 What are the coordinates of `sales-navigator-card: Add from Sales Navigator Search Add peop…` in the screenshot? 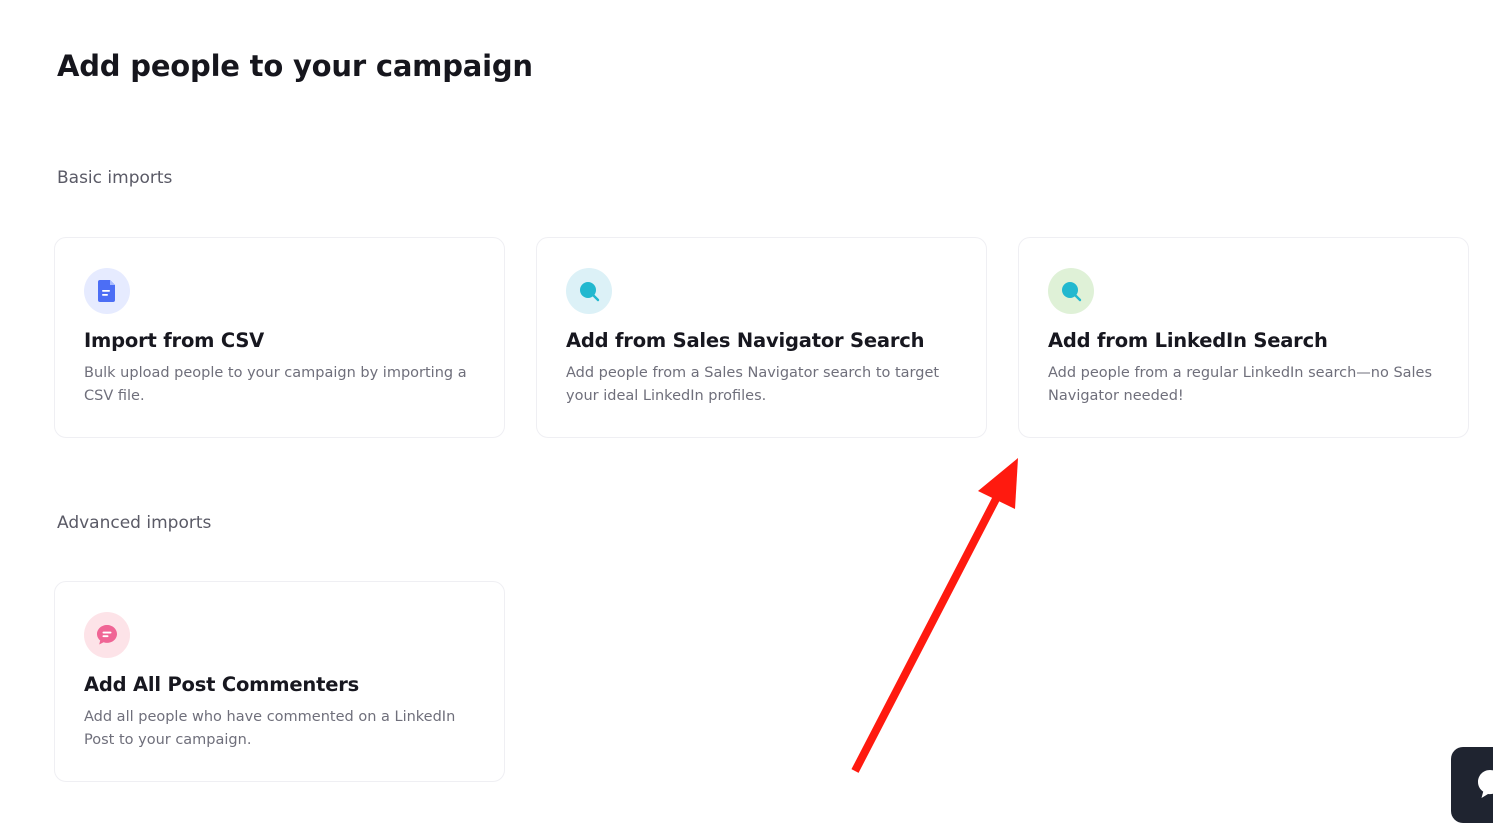 It's located at (761, 337).